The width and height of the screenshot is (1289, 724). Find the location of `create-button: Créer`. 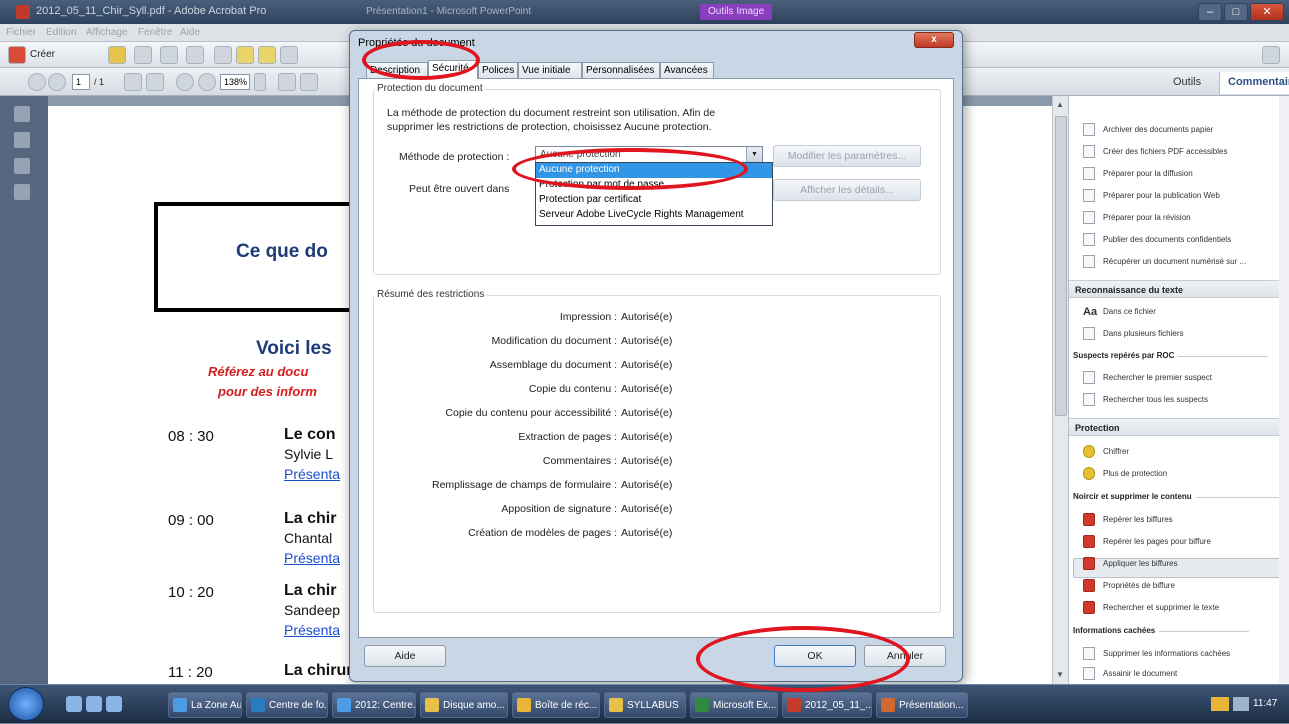

create-button: Créer is located at coordinates (42, 54).